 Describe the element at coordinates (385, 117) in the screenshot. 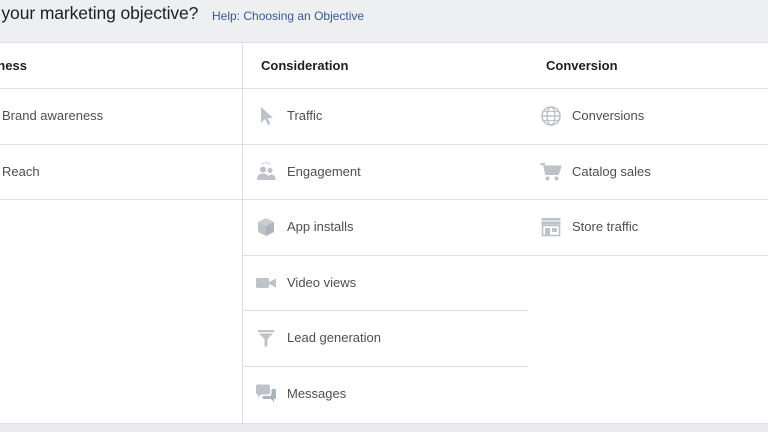

I see `objective-traffic: Traffic` at that location.